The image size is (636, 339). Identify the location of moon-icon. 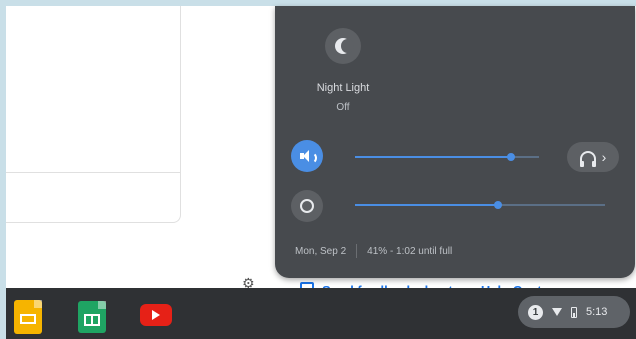
(344, 46).